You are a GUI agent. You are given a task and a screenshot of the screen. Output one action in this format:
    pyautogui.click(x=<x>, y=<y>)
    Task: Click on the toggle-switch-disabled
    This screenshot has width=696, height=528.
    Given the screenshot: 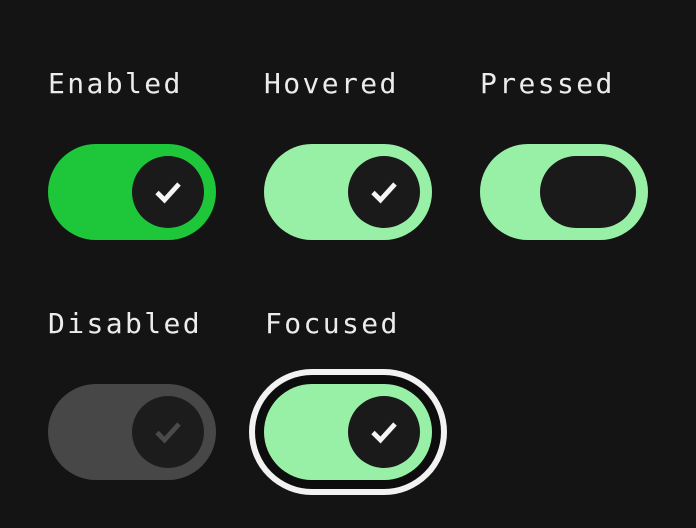 What is the action you would take?
    pyautogui.click(x=132, y=432)
    